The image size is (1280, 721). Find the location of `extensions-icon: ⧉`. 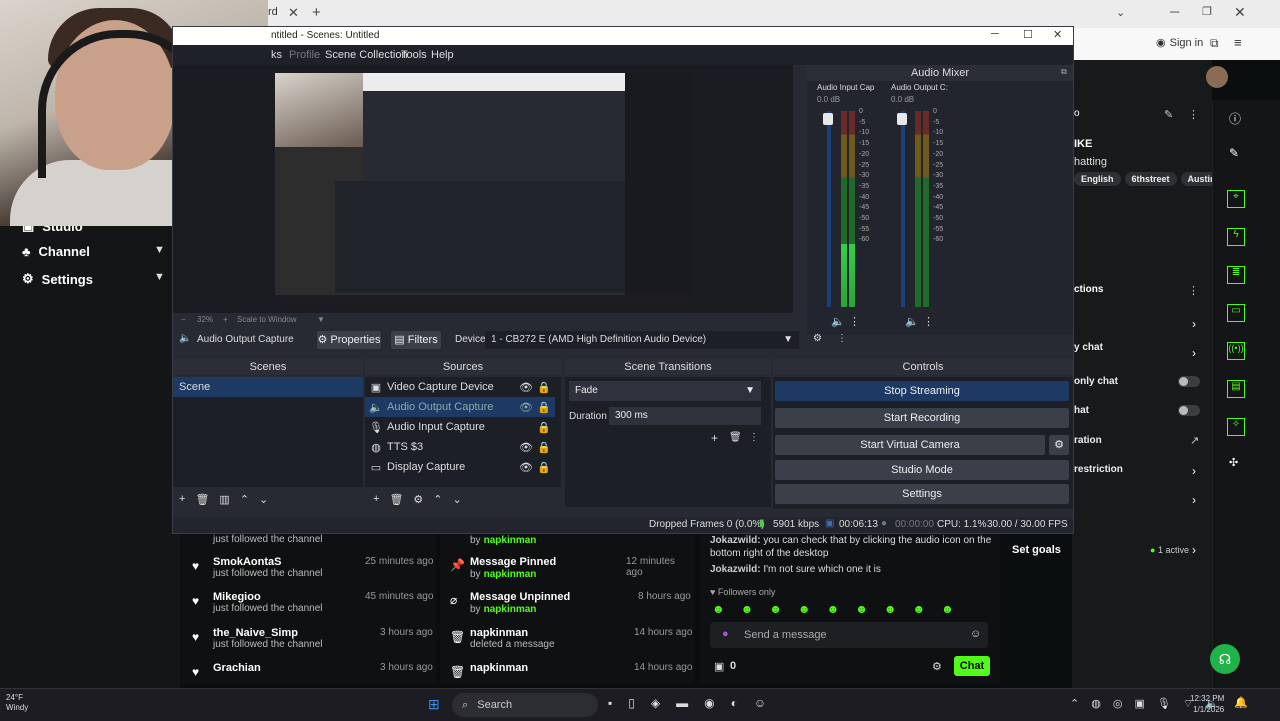

extensions-icon: ⧉ is located at coordinates (1214, 43).